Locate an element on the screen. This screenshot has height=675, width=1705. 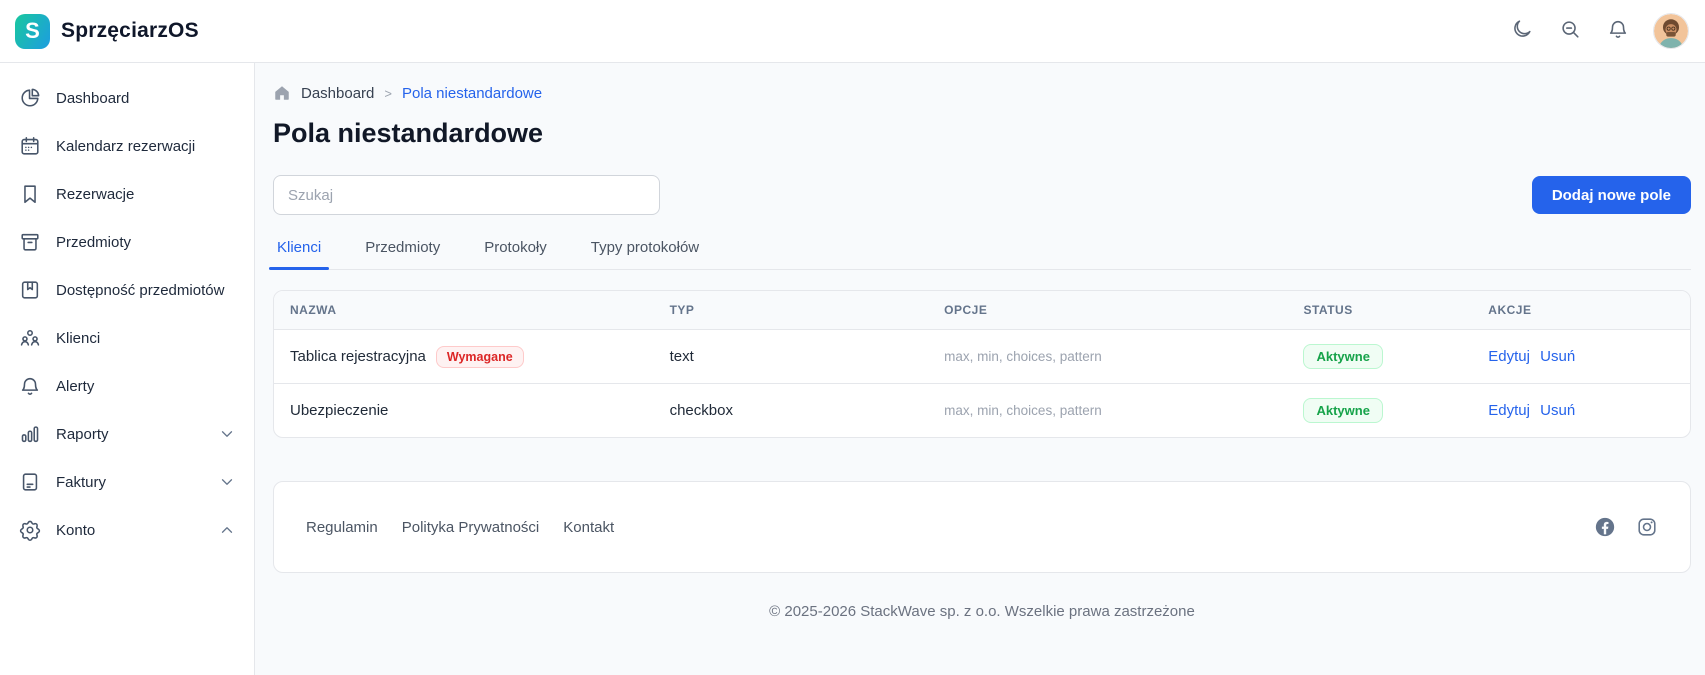
instagram-icon is located at coordinates (1647, 527).